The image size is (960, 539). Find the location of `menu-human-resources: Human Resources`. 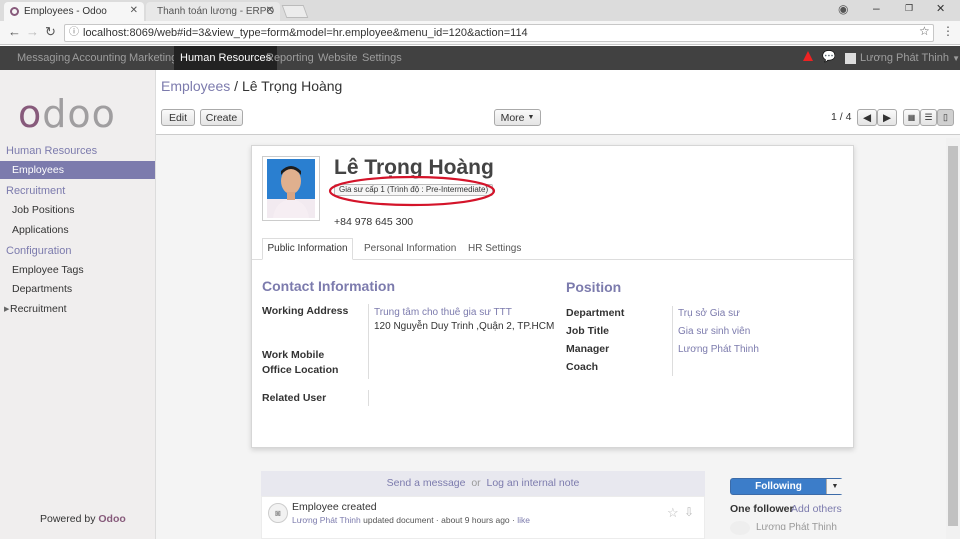

menu-human-resources: Human Resources is located at coordinates (226, 58).